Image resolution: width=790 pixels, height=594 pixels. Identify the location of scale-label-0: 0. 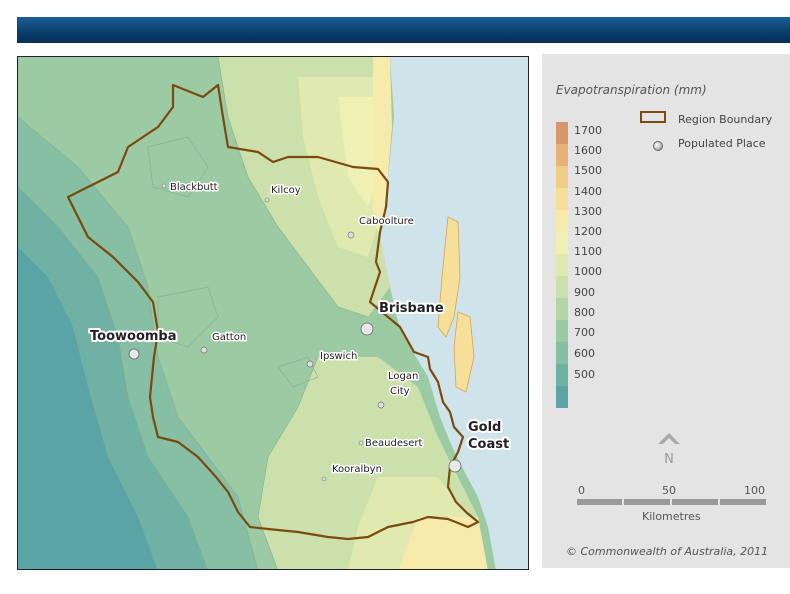
(581, 490).